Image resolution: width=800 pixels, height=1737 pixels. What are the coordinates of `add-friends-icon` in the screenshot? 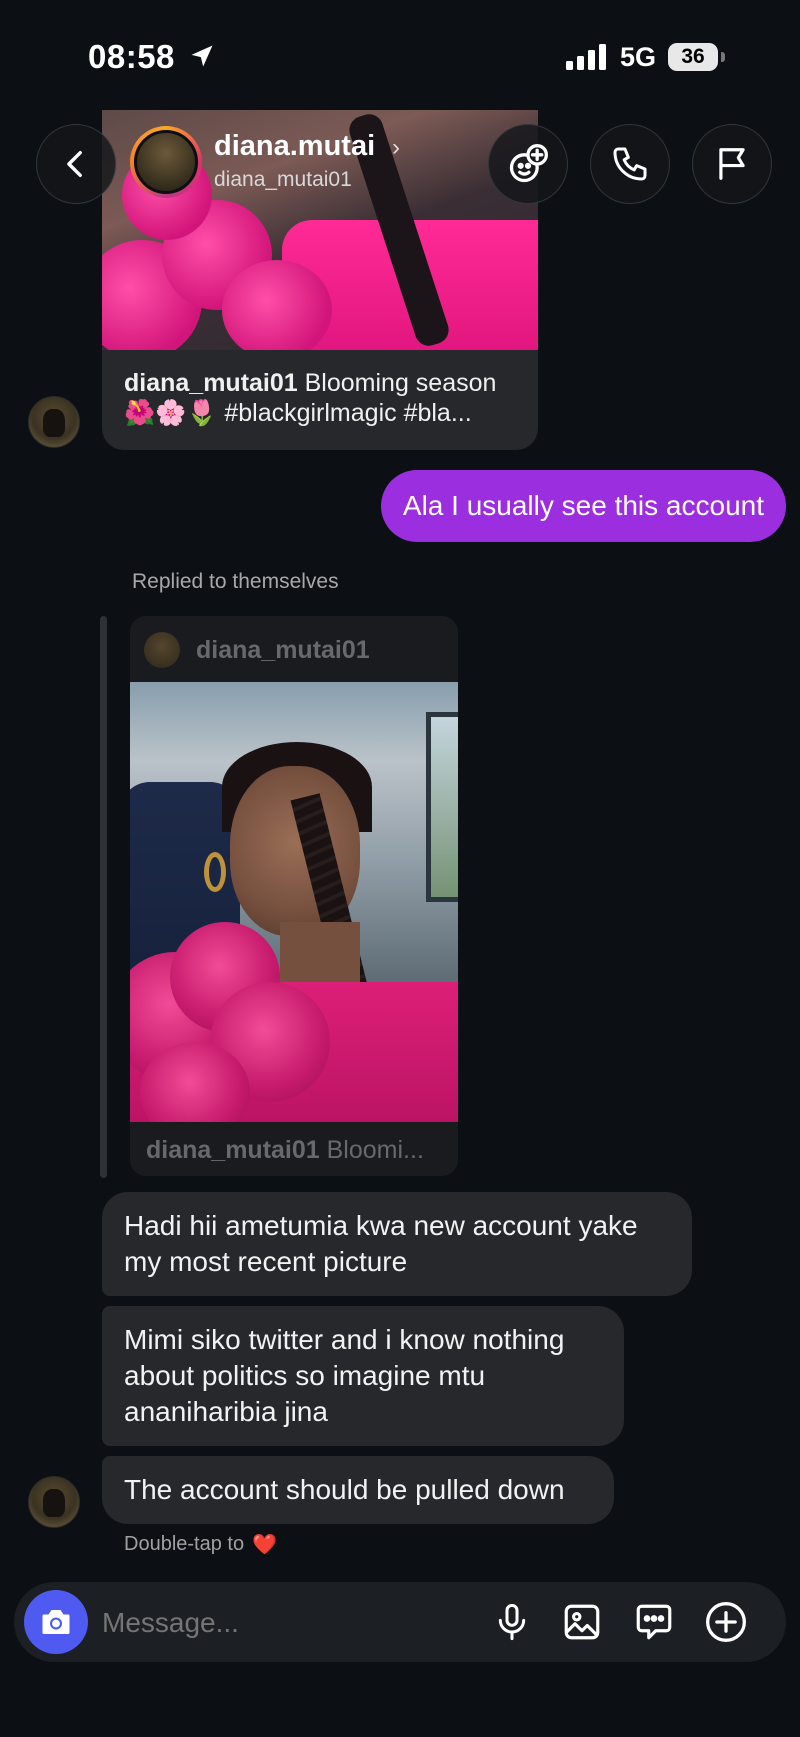 It's located at (528, 163).